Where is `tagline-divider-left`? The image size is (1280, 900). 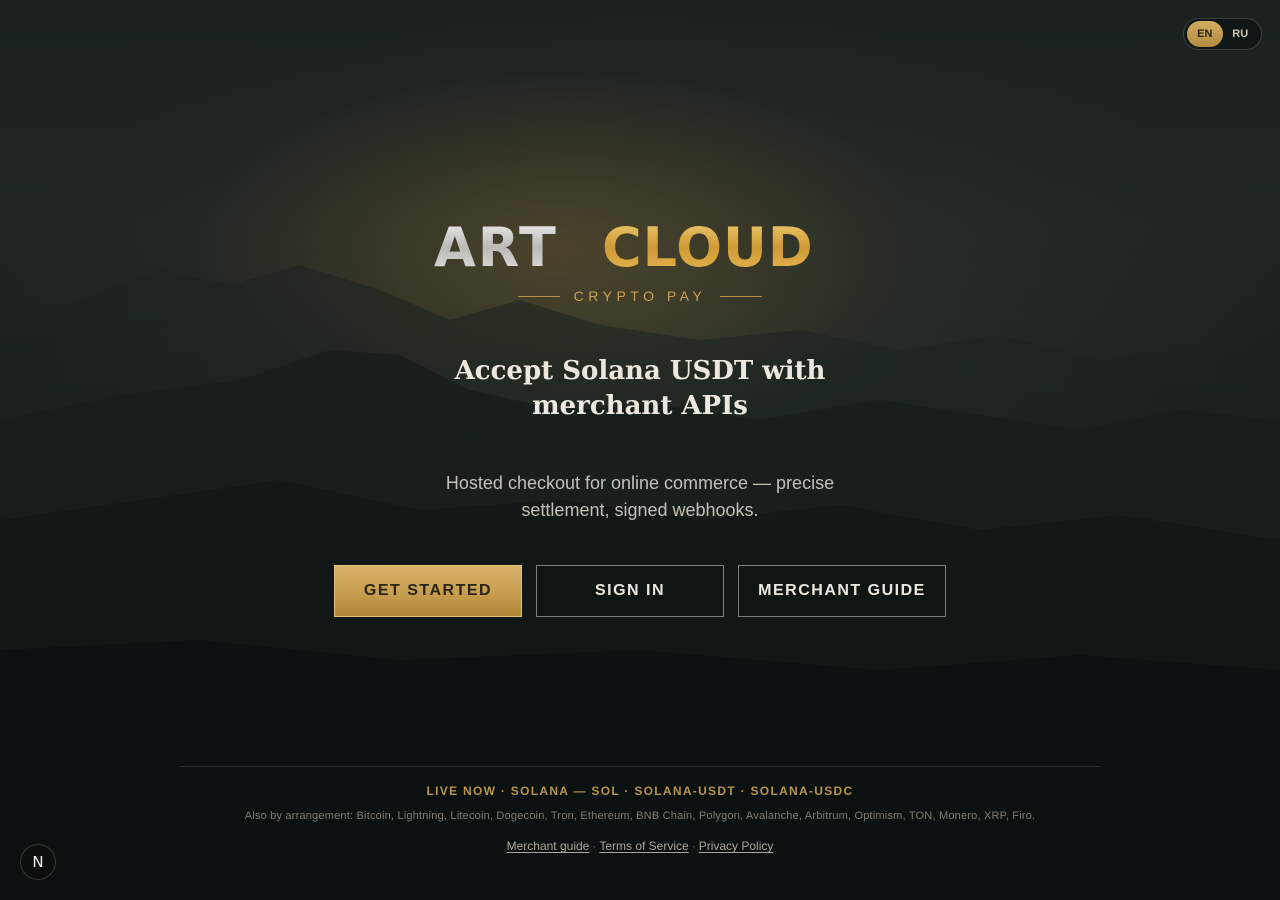
tagline-divider-left is located at coordinates (538, 296).